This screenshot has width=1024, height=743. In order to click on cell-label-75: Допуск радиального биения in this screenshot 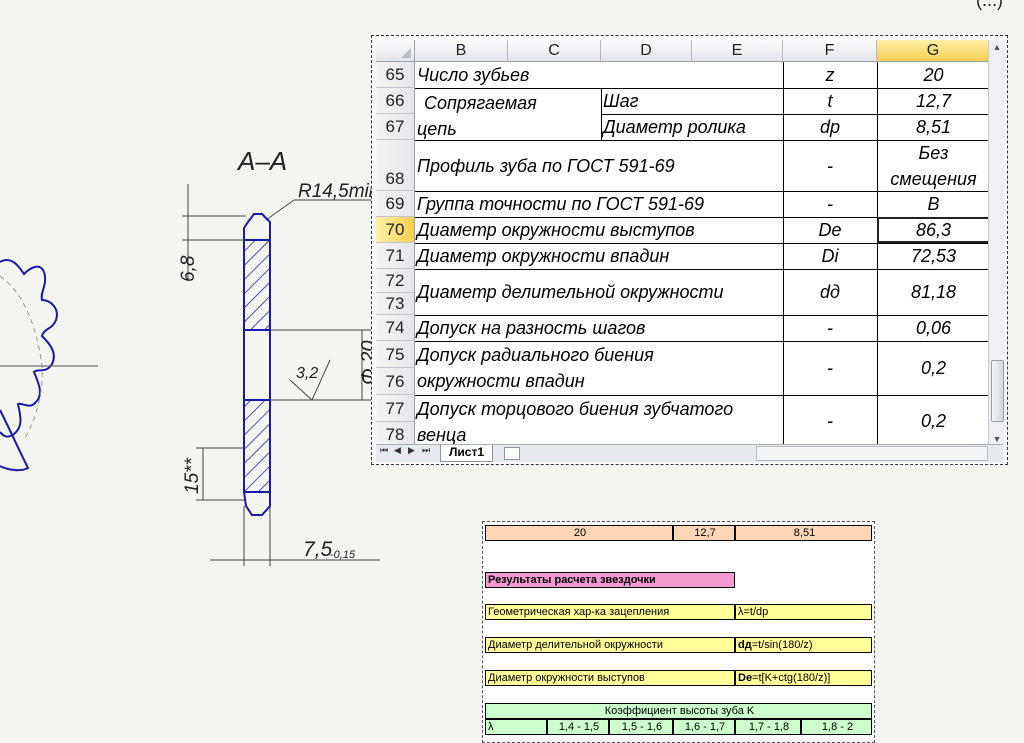, I will do `click(599, 355)`.